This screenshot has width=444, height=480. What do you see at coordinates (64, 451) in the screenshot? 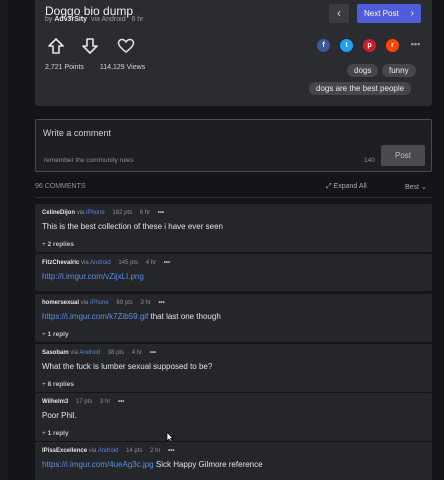
I see `comment-author: IPissExcellence` at bounding box center [64, 451].